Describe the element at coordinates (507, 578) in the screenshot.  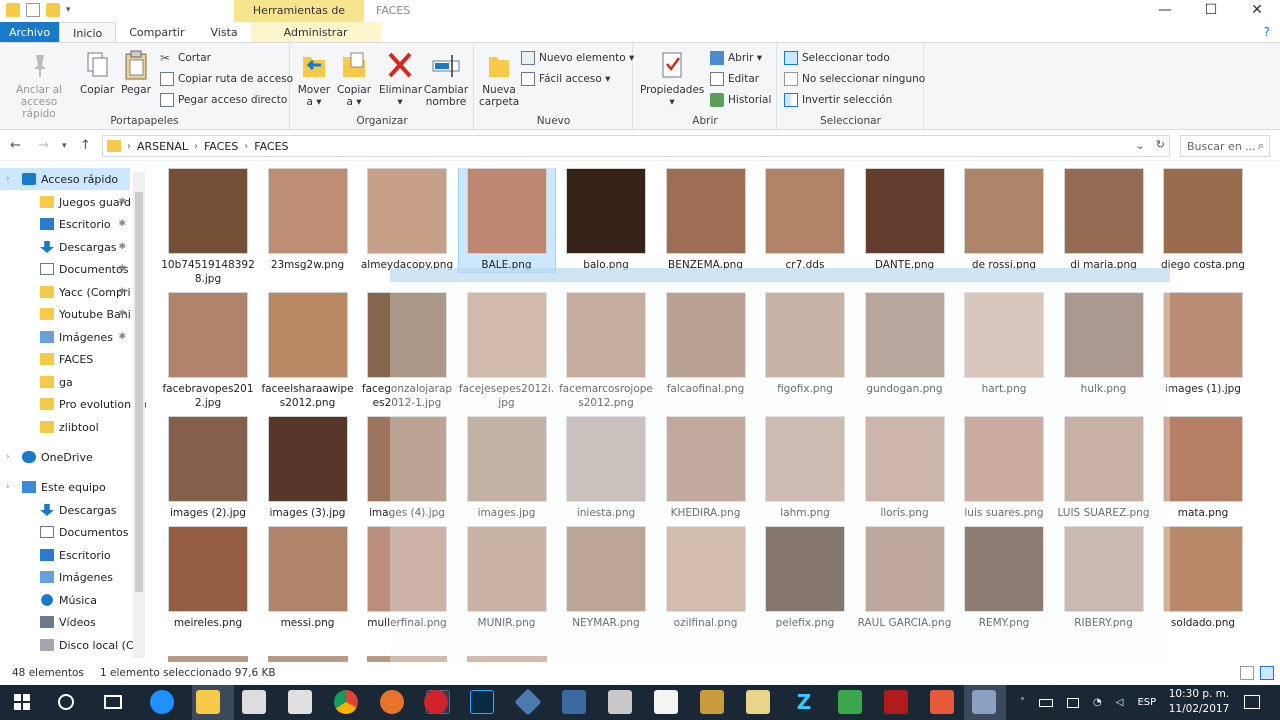
I see `file-item: MUNIR.png` at that location.